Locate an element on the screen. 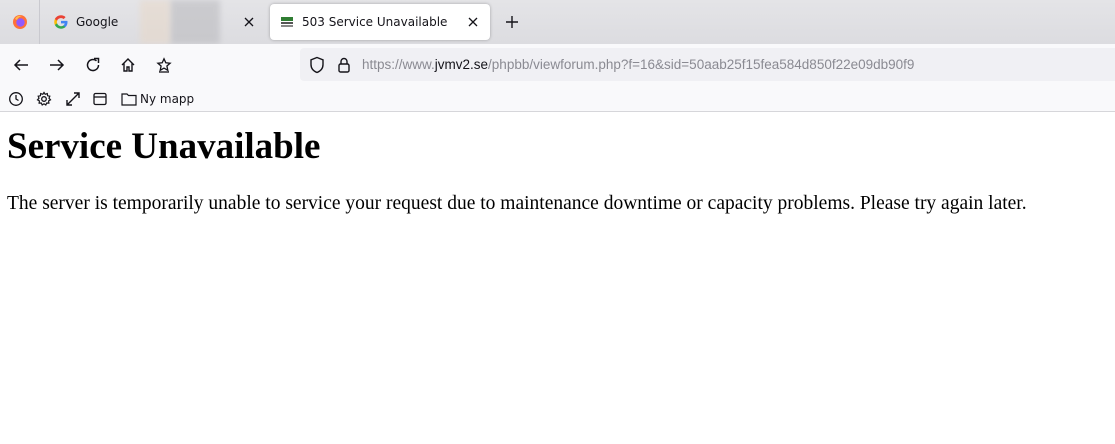 The width and height of the screenshot is (1115, 444). home-button is located at coordinates (128, 65).